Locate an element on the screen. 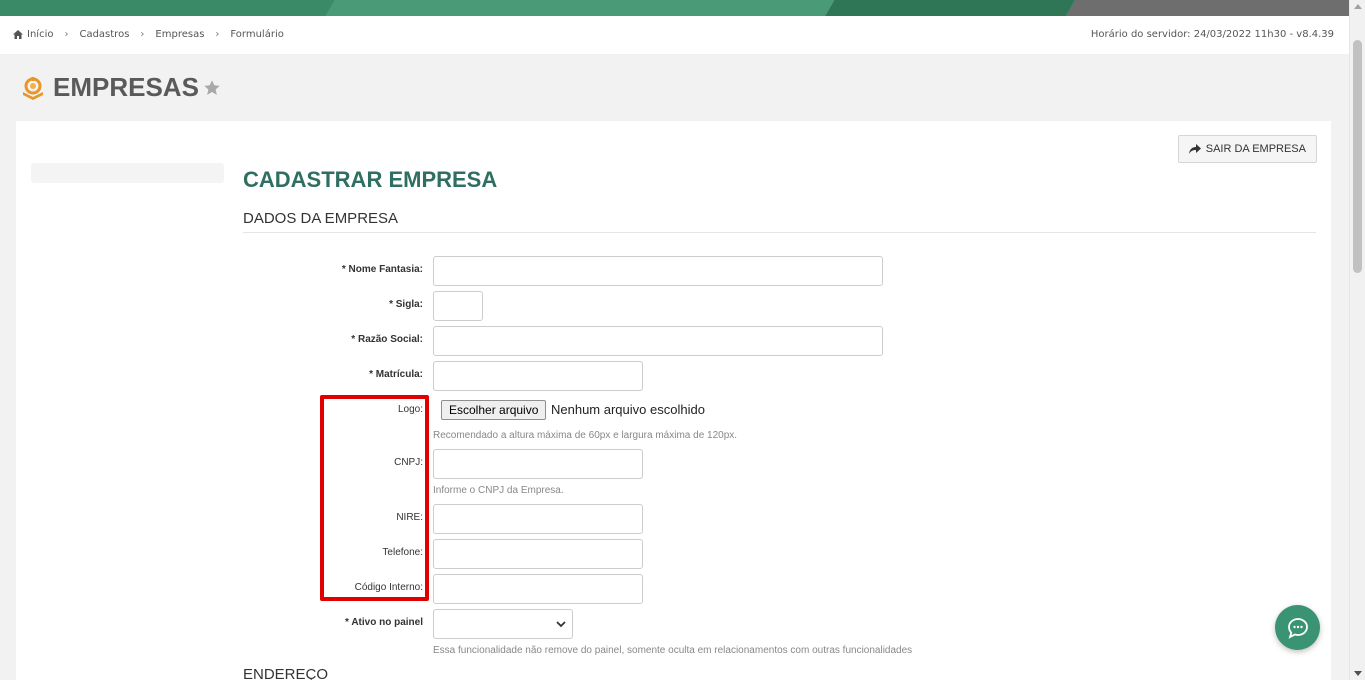 The height and width of the screenshot is (680, 1365). cnpj-input is located at coordinates (538, 464).